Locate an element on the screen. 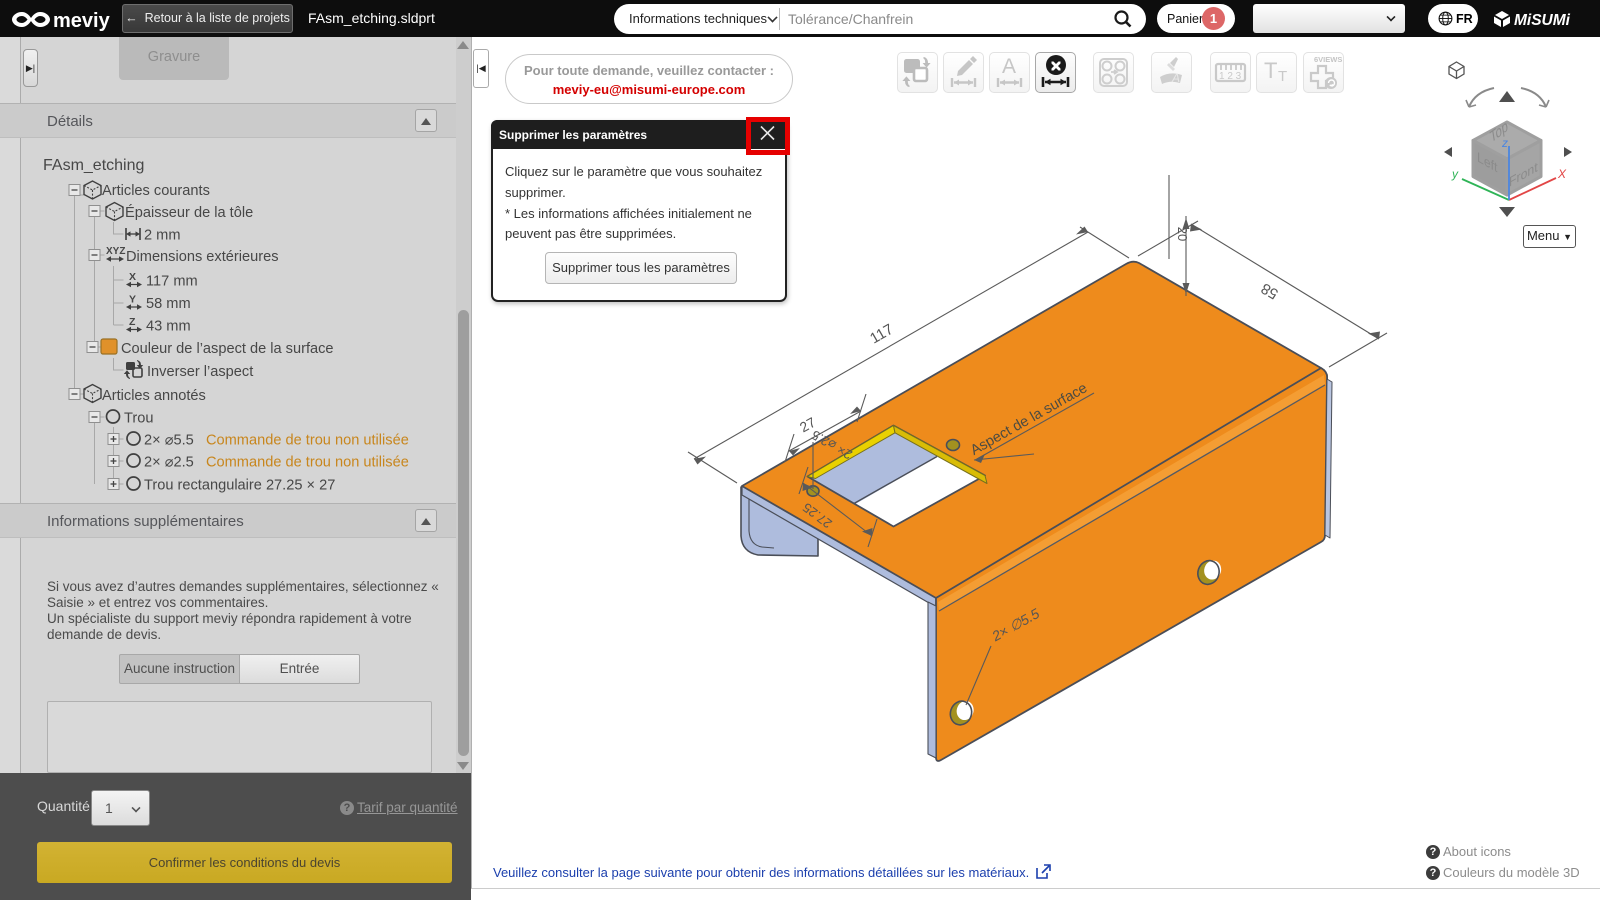 This screenshot has width=1600, height=900. svg-text:Couleur de l’aspect de la surf: Couleur de l’aspect de la surface is located at coordinates (227, 349).